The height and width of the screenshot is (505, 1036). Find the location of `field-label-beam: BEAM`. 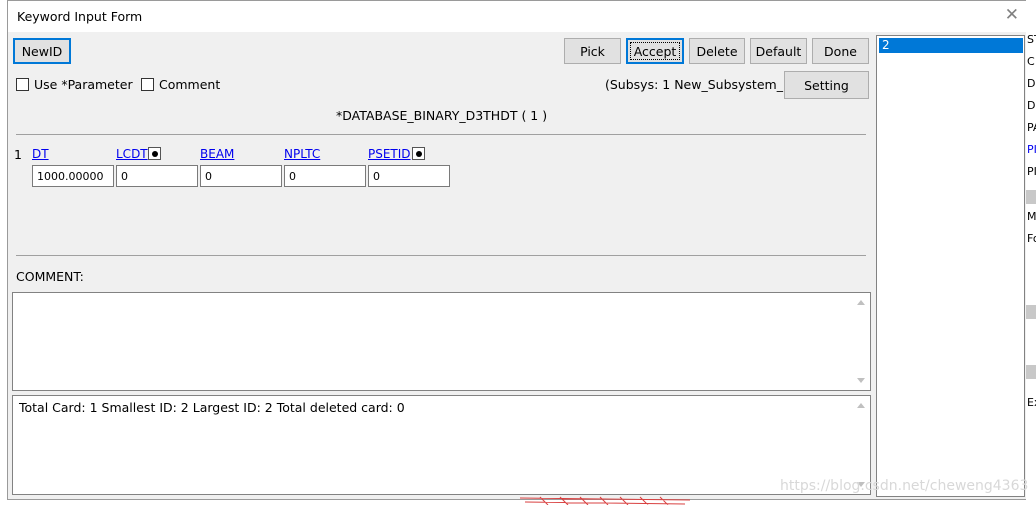

field-label-beam: BEAM is located at coordinates (217, 154).